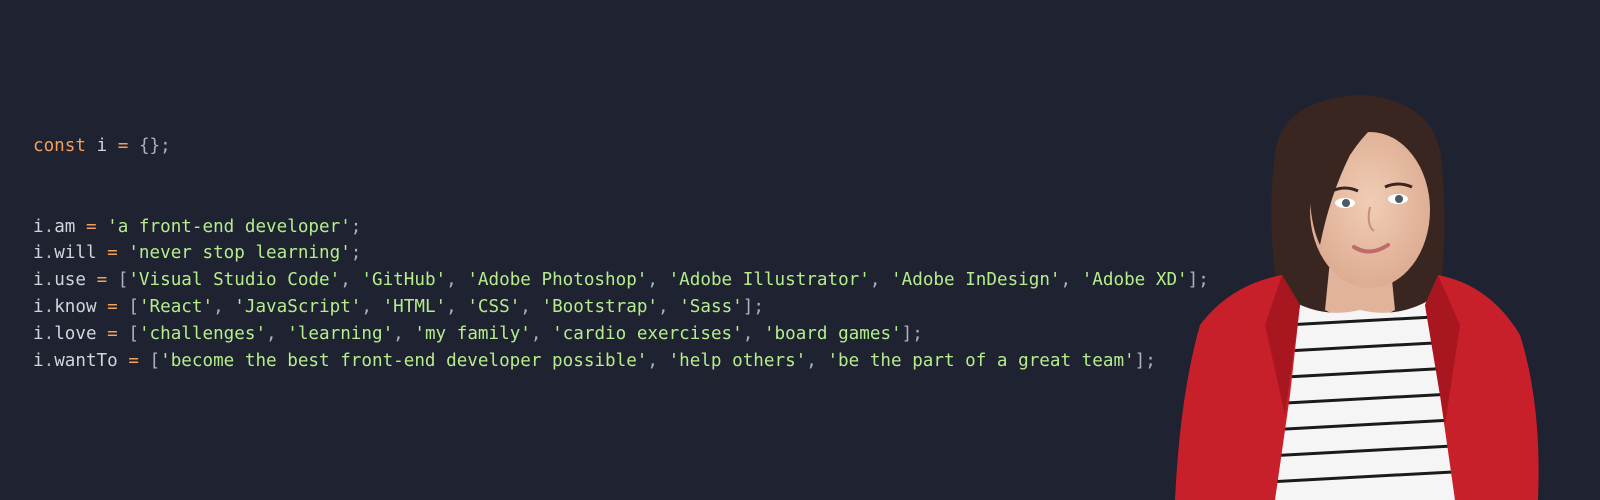 The height and width of the screenshot is (500, 1600). What do you see at coordinates (59, 145) in the screenshot?
I see `keyword-const: const` at bounding box center [59, 145].